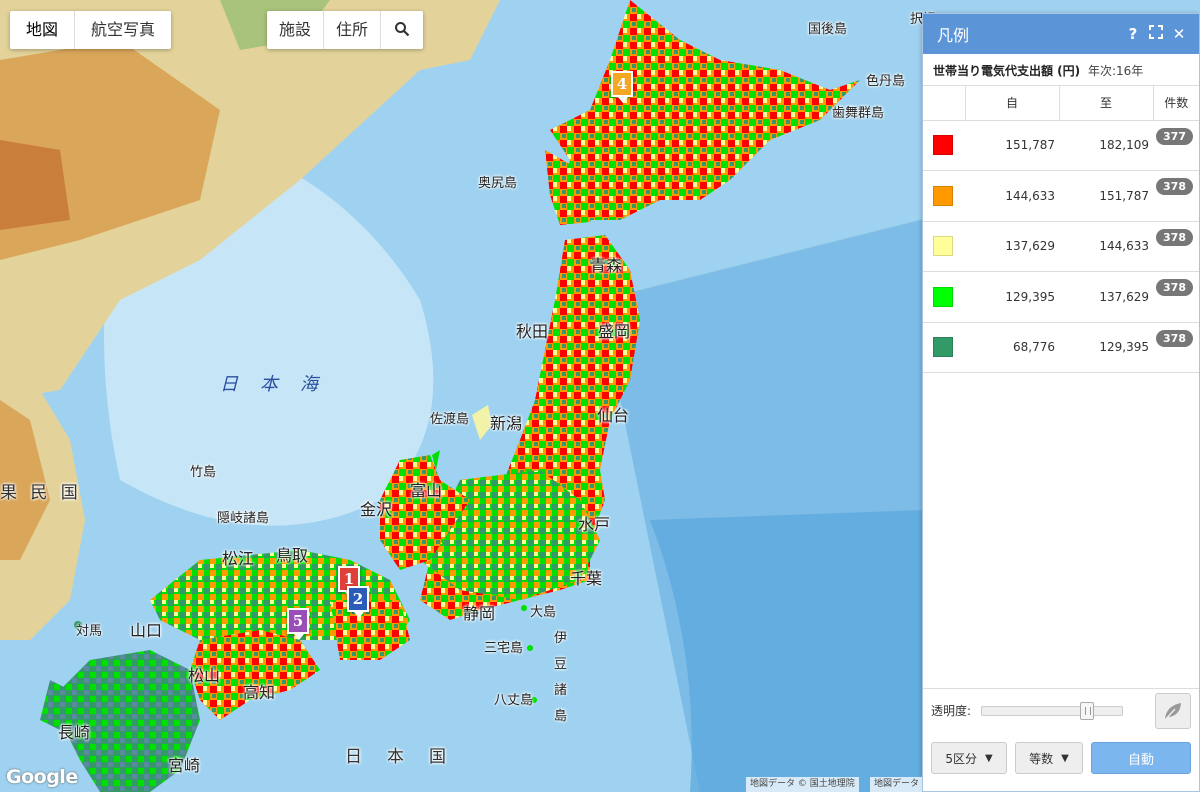 Image resolution: width=1200 pixels, height=792 pixels. I want to click on legend-from-value: 68,776, so click(1012, 347).